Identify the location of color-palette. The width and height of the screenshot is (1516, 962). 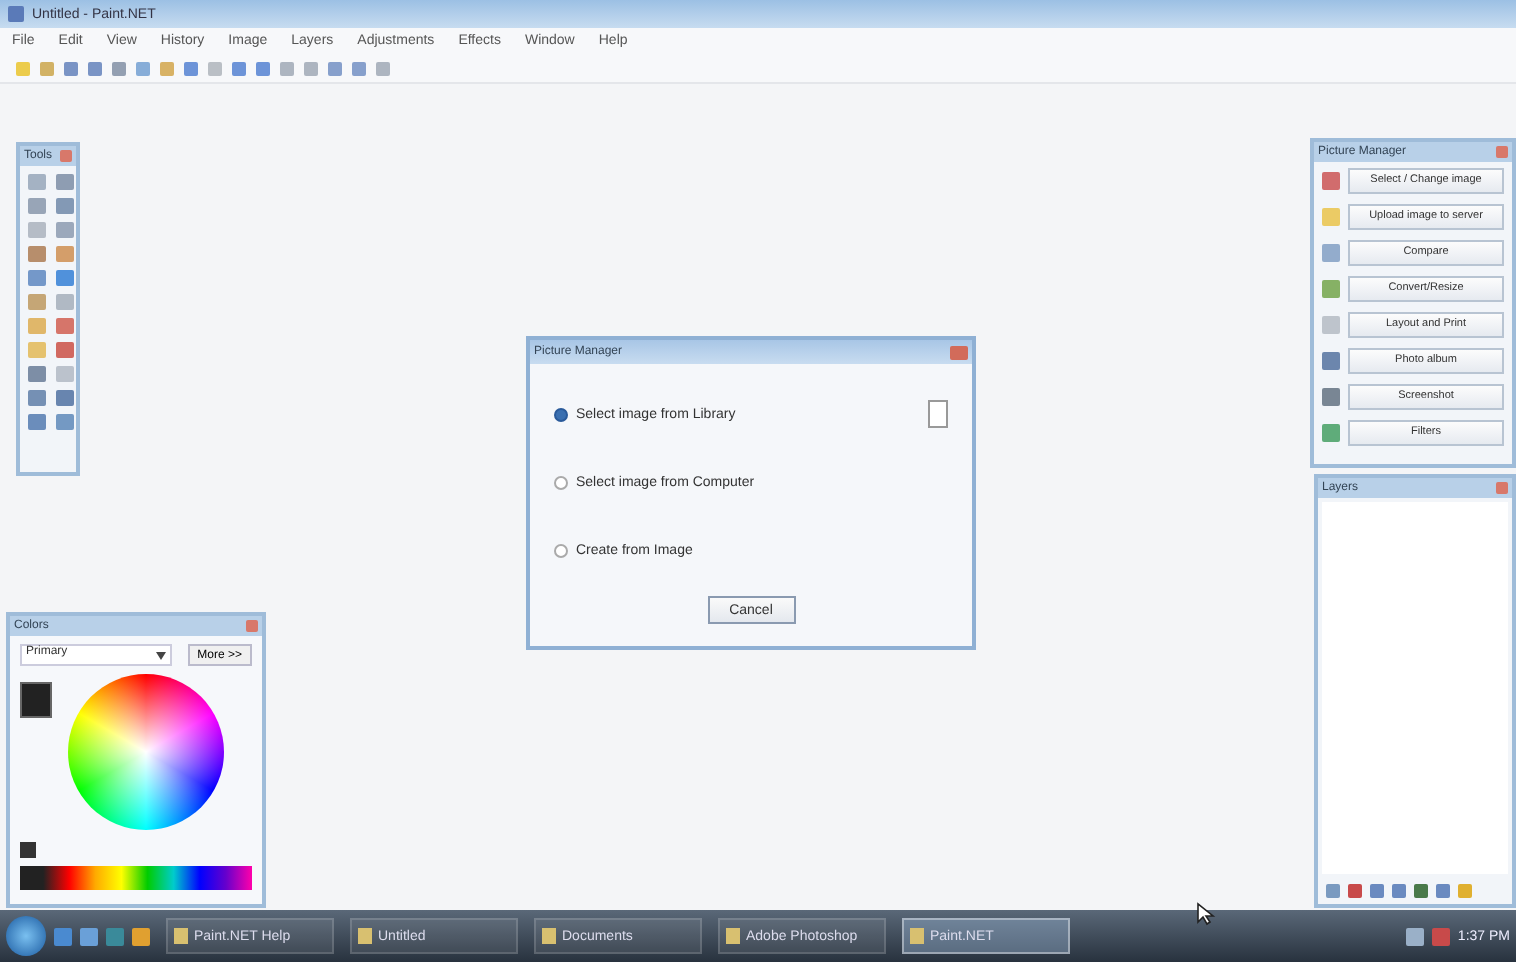
(136, 878).